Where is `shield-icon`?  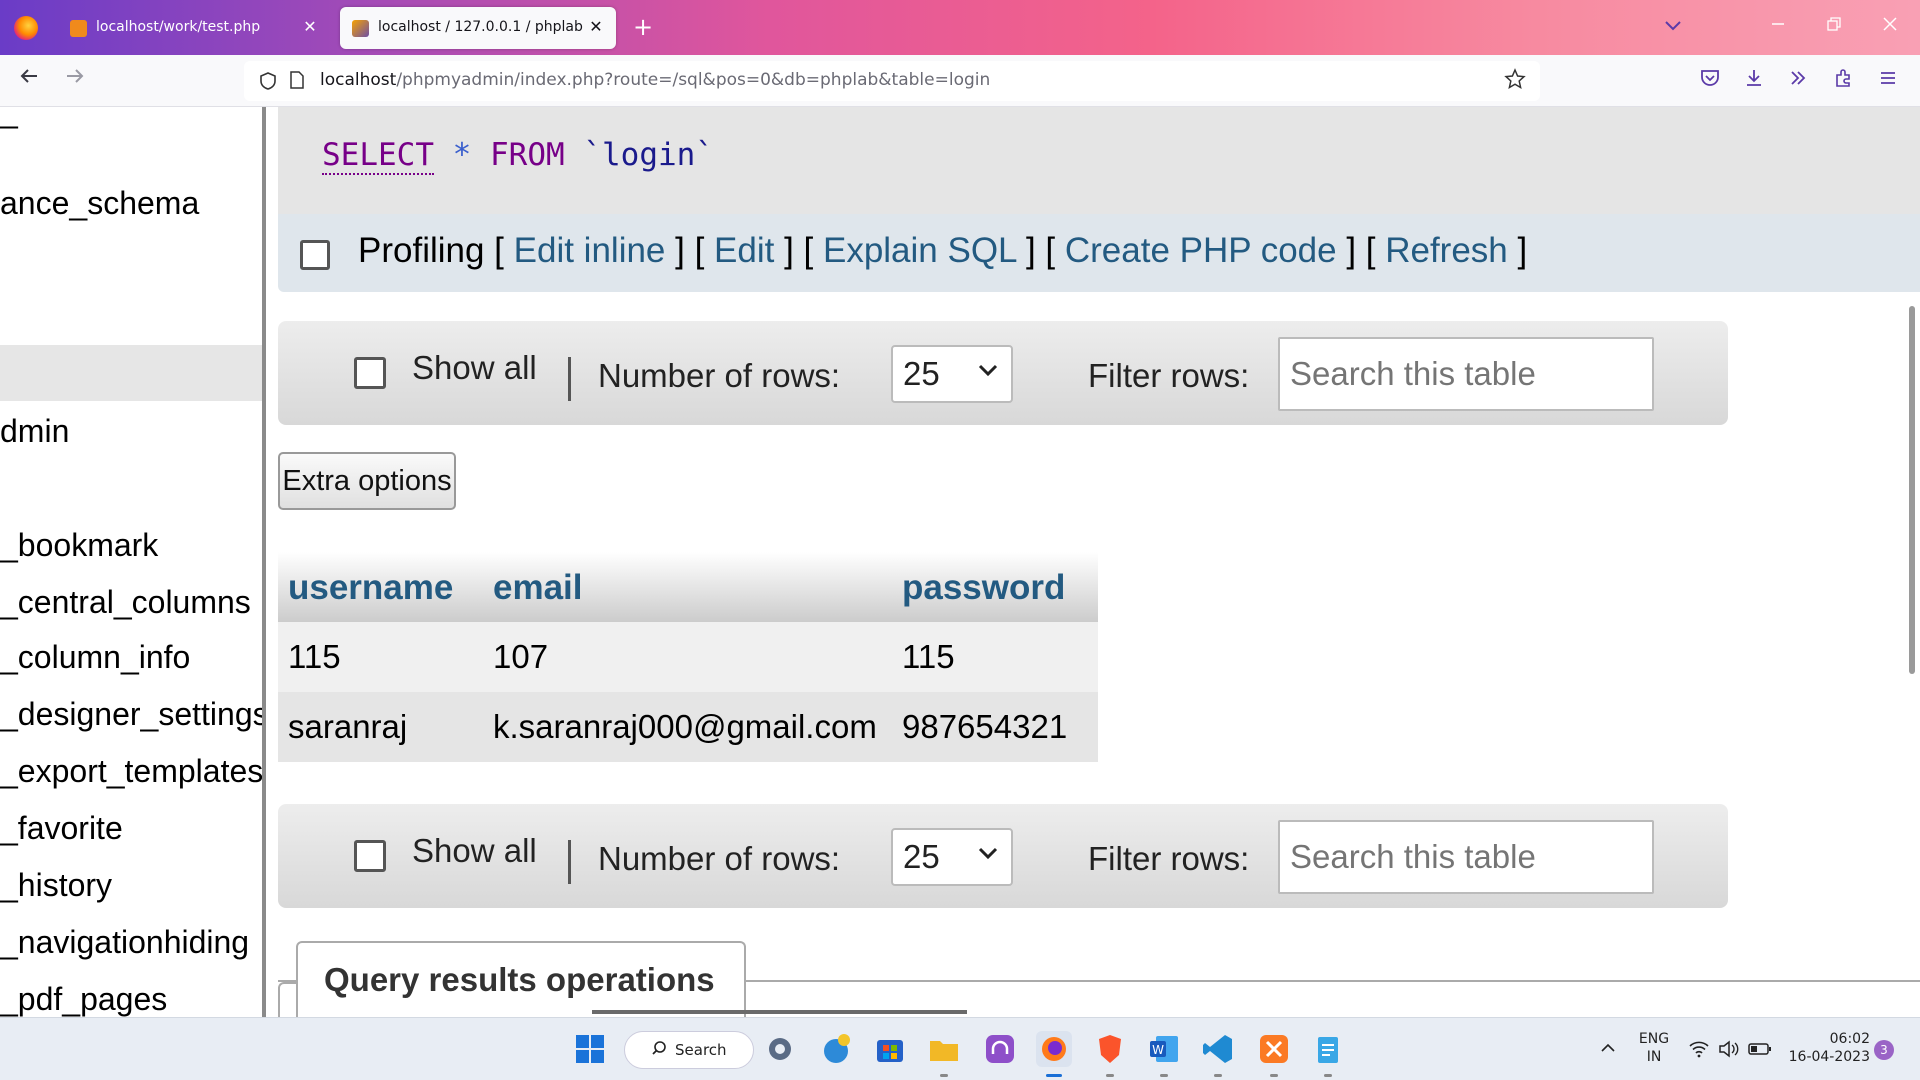 shield-icon is located at coordinates (268, 83).